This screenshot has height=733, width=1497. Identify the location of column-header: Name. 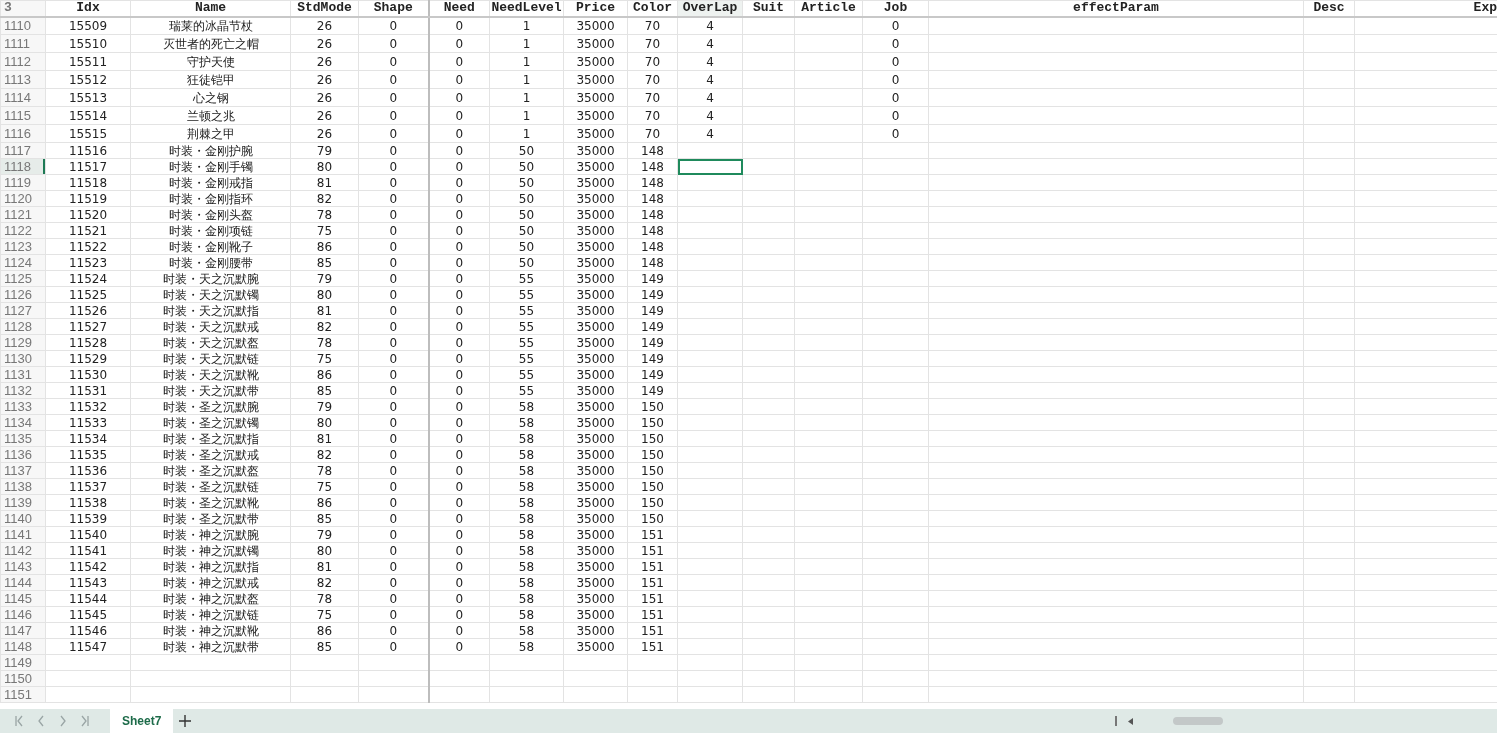
(210, 8).